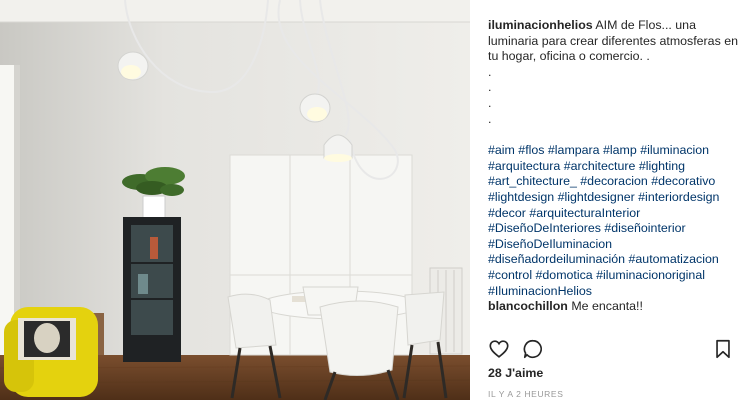  What do you see at coordinates (515, 373) in the screenshot?
I see `like-count: 28 J'aime` at bounding box center [515, 373].